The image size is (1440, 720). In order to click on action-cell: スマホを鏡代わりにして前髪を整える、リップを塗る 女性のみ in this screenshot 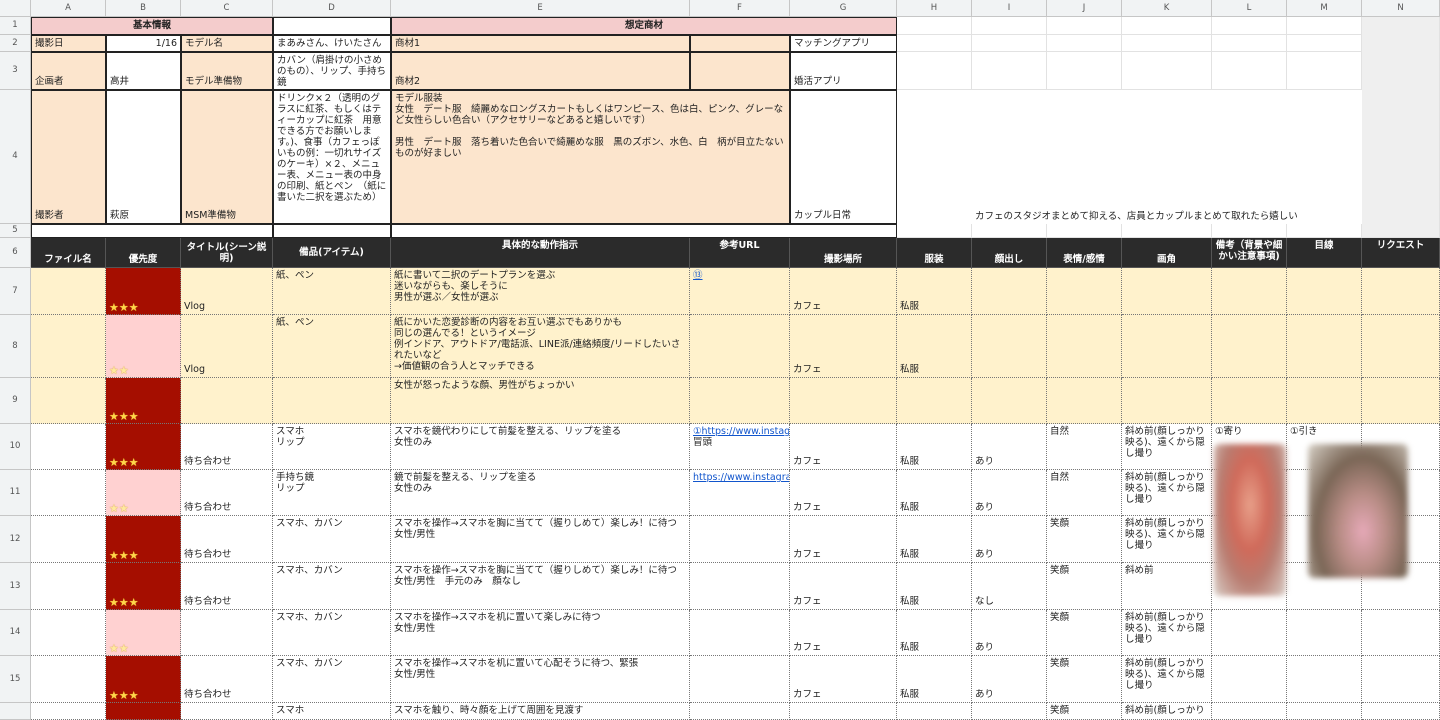, I will do `click(540, 447)`.